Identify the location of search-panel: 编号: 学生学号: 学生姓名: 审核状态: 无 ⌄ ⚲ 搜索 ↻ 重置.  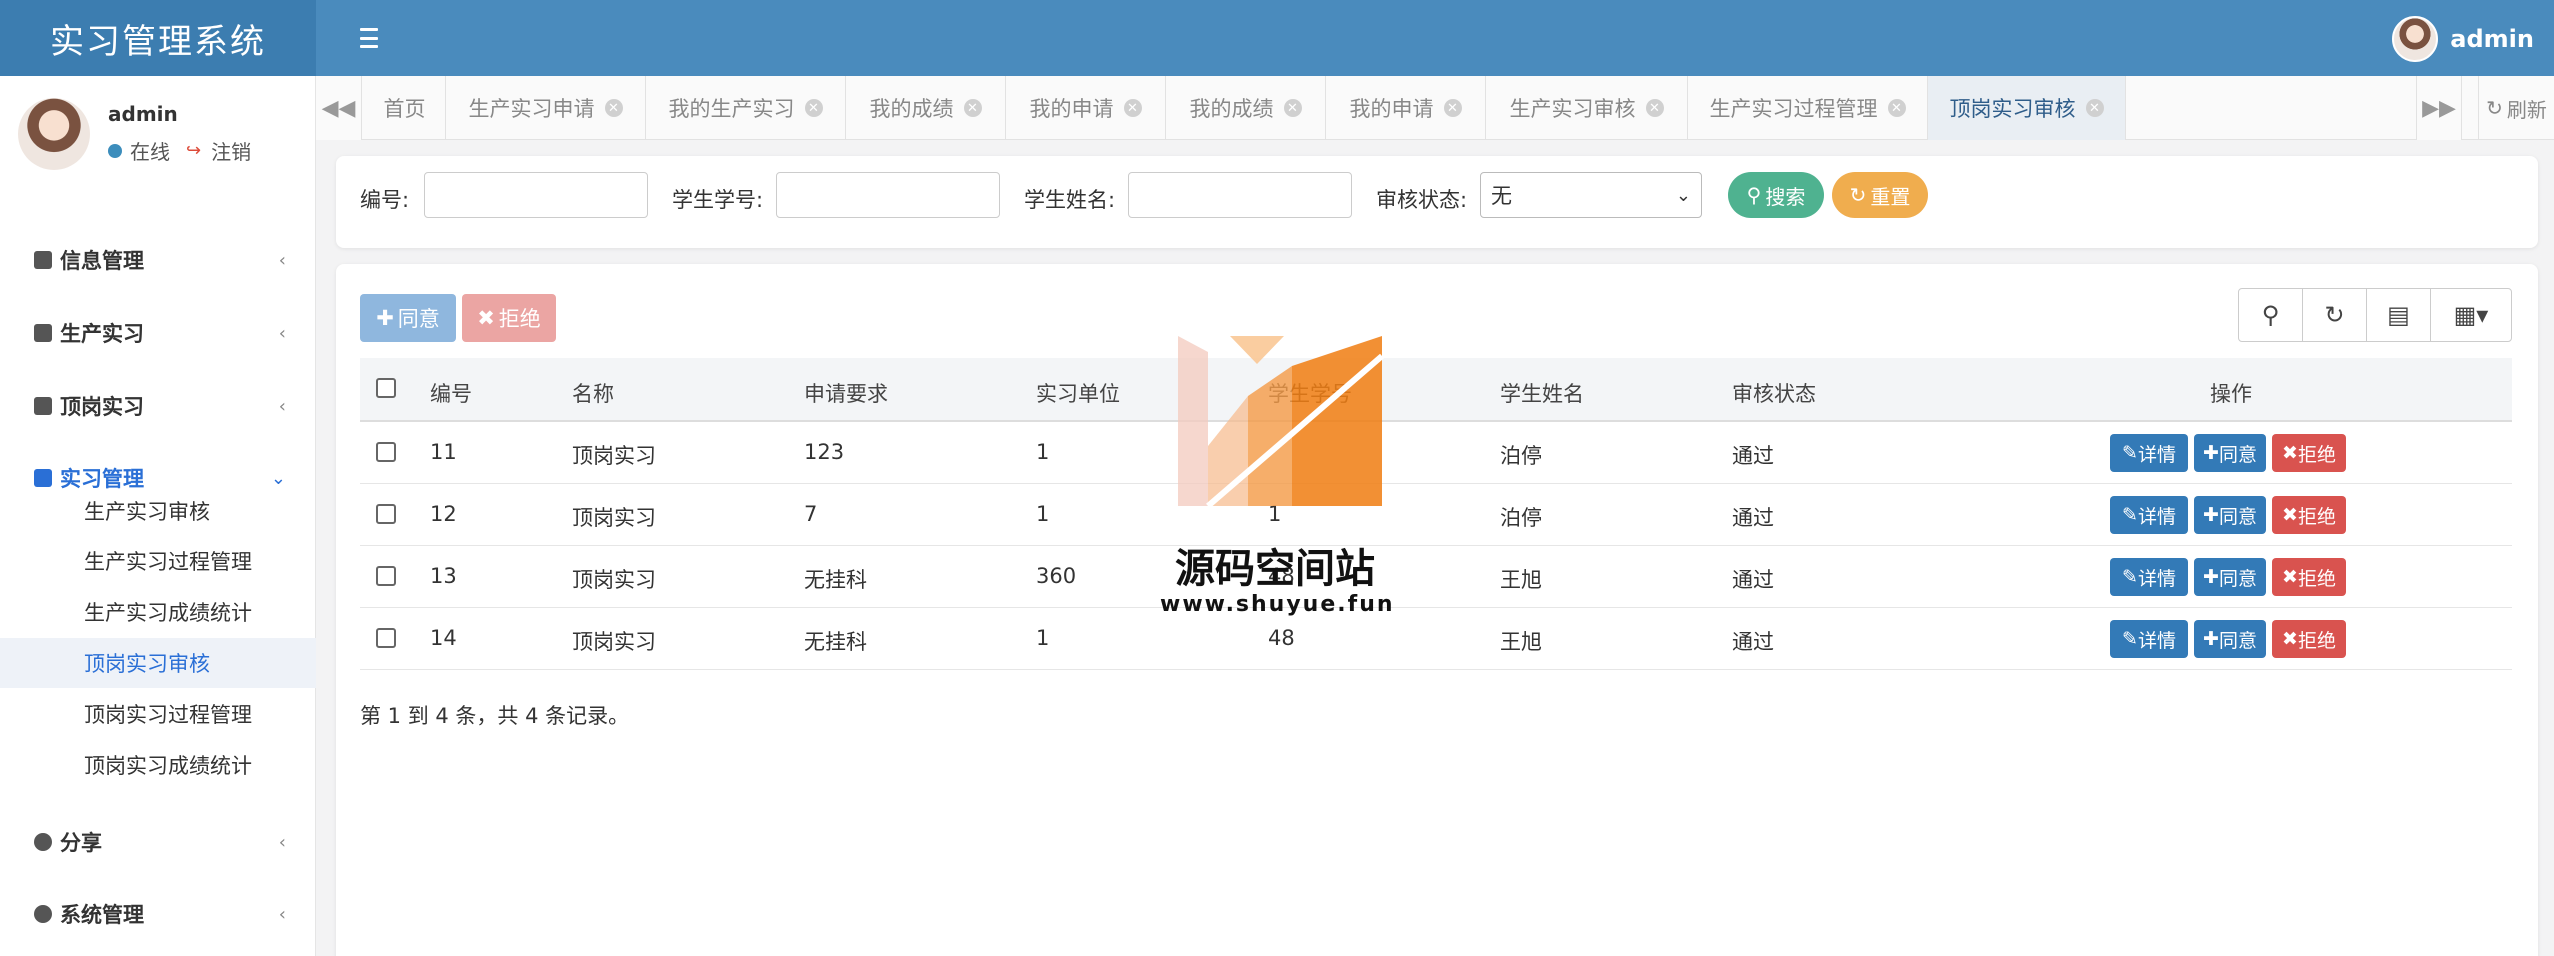
(1437, 202).